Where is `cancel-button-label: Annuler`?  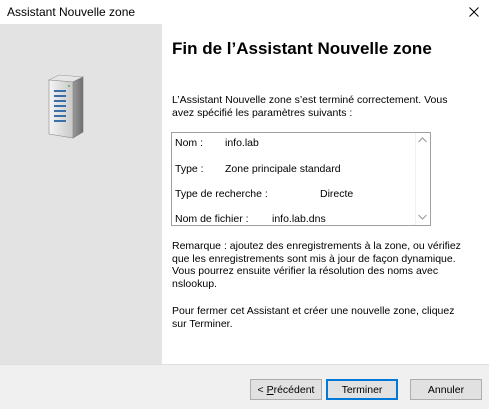
cancel-button-label: Annuler is located at coordinates (446, 389).